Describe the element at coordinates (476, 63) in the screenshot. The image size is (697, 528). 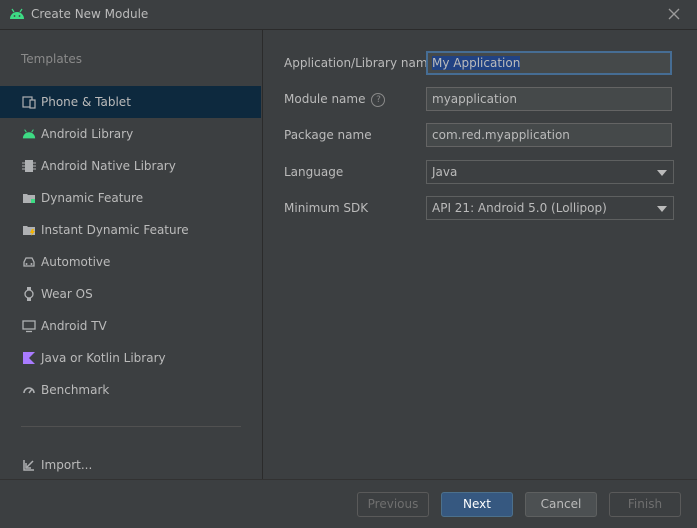
I see `app-name-value: My Application` at that location.